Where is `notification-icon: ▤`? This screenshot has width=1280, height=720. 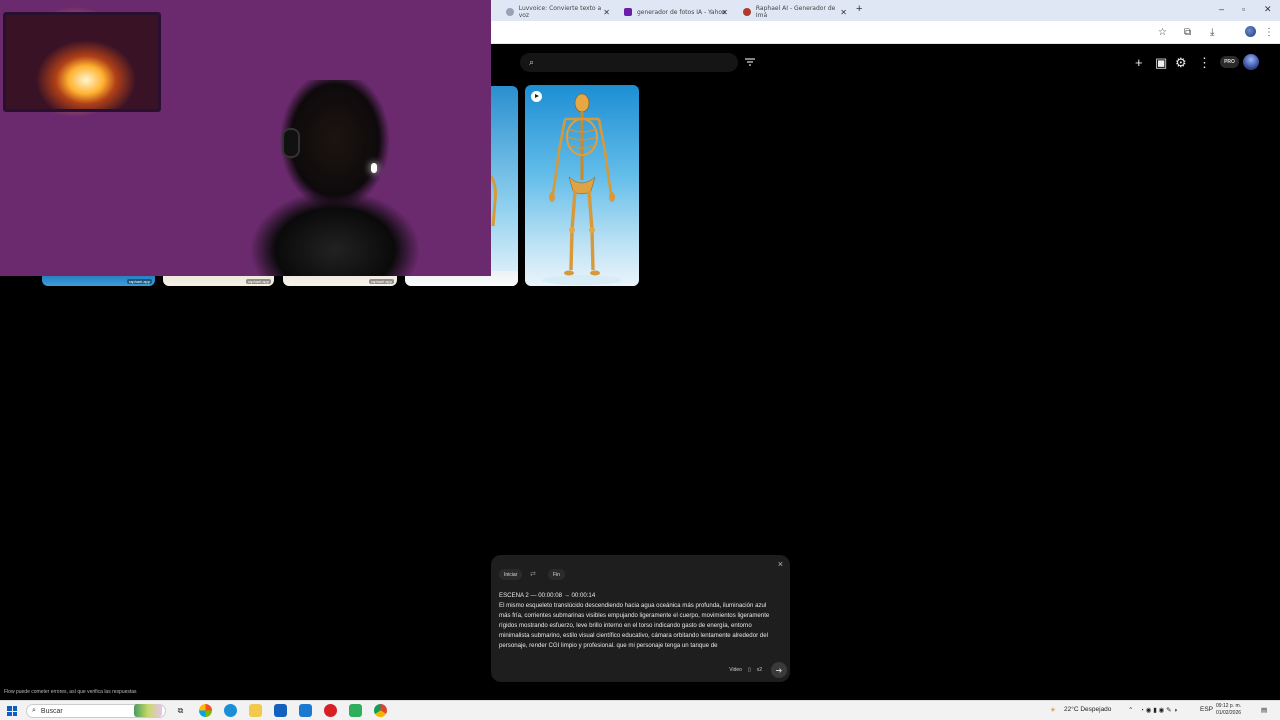 notification-icon: ▤ is located at coordinates (1264, 710).